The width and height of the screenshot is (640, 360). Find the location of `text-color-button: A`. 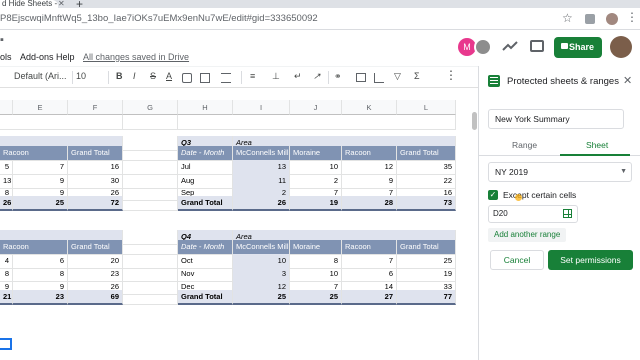

text-color-button: A is located at coordinates (169, 76).